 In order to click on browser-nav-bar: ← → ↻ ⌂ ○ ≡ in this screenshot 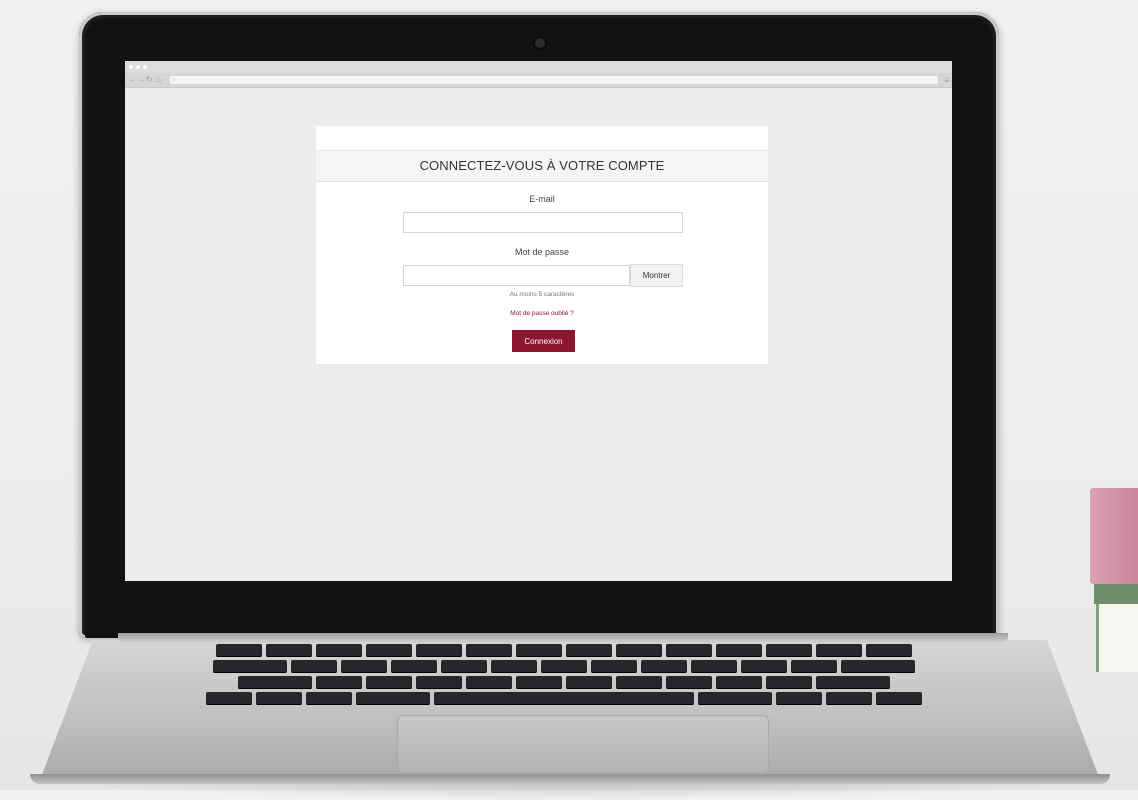, I will do `click(538, 80)`.